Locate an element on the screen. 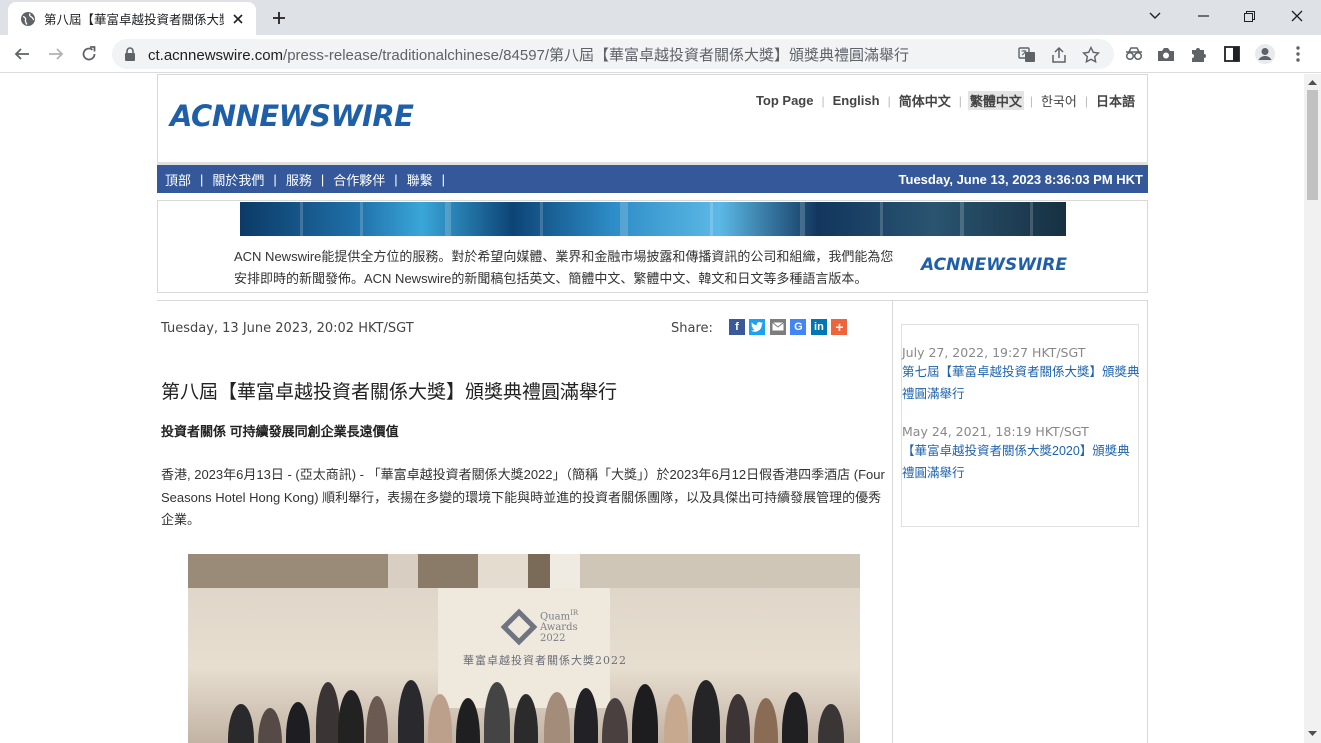  emblem-line2: Awards is located at coordinates (559, 628).